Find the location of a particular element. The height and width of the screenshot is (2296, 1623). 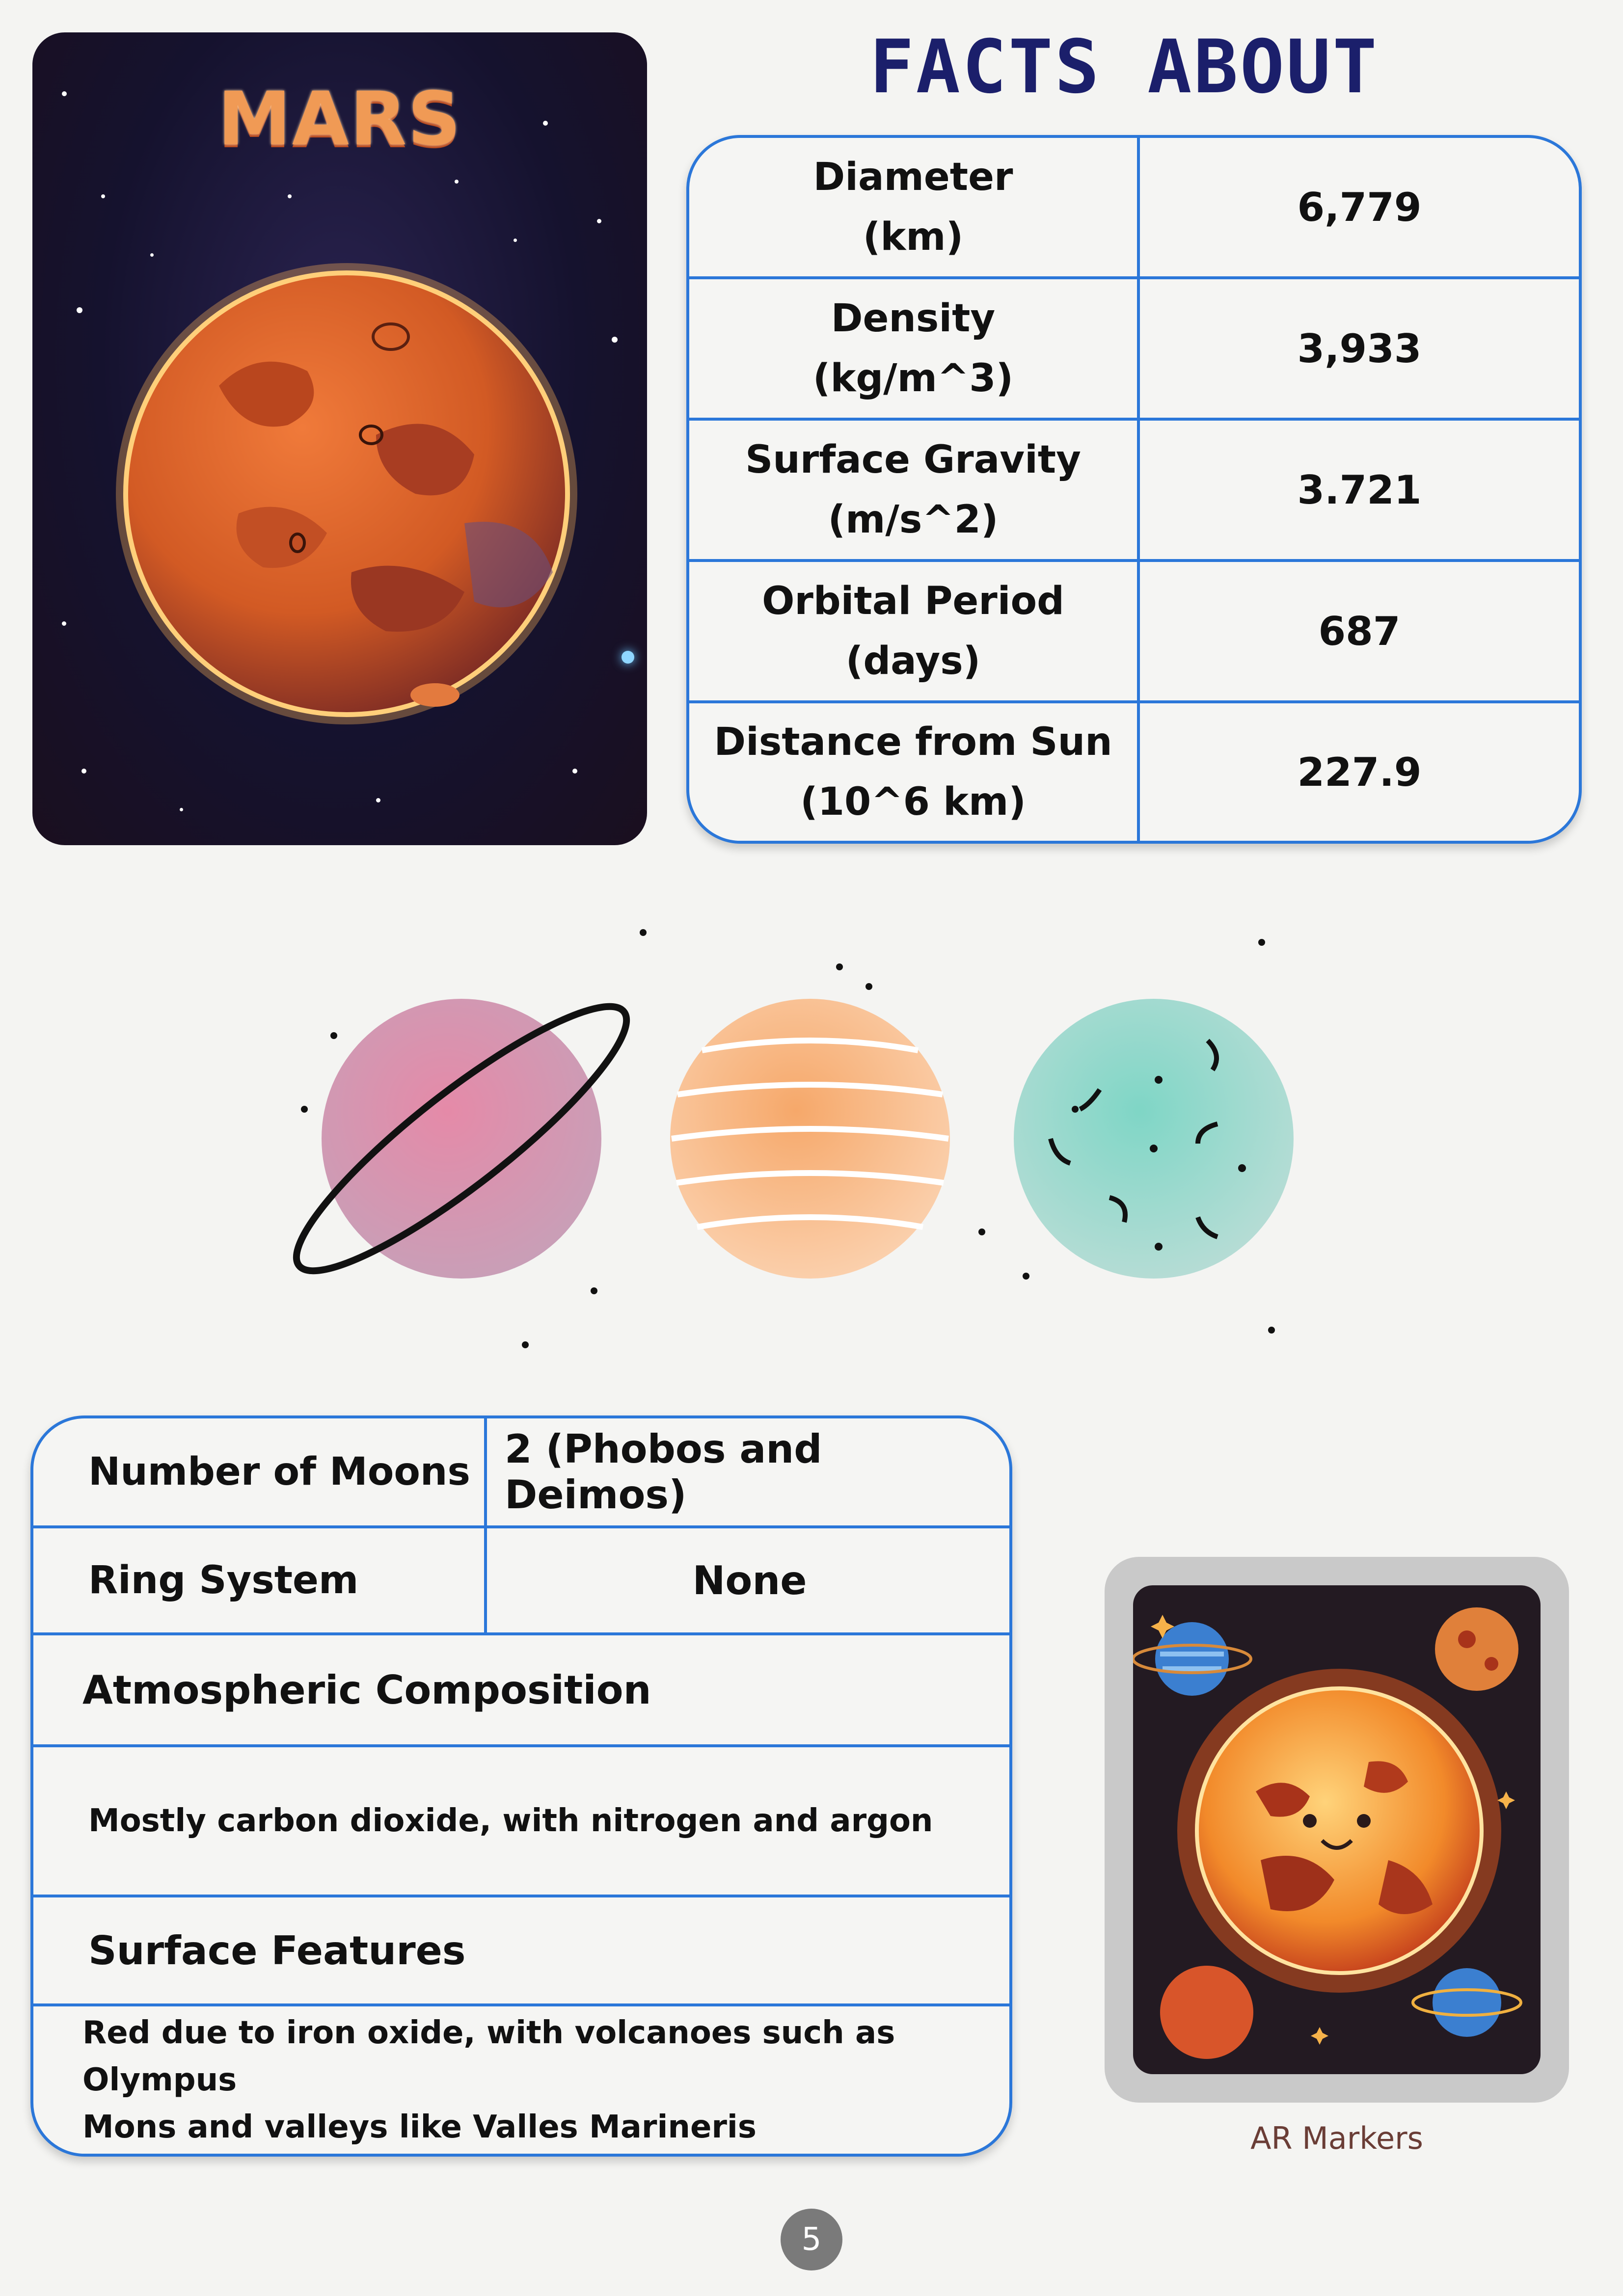

fact-label-line2: (m/s^2) is located at coordinates (913, 520).